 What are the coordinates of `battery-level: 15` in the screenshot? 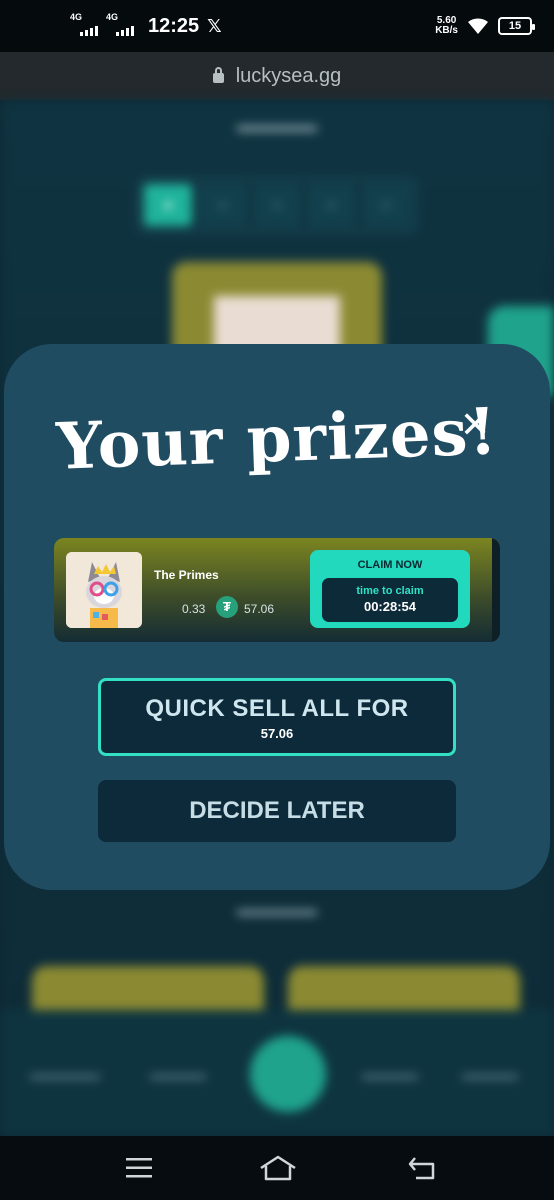 It's located at (515, 26).